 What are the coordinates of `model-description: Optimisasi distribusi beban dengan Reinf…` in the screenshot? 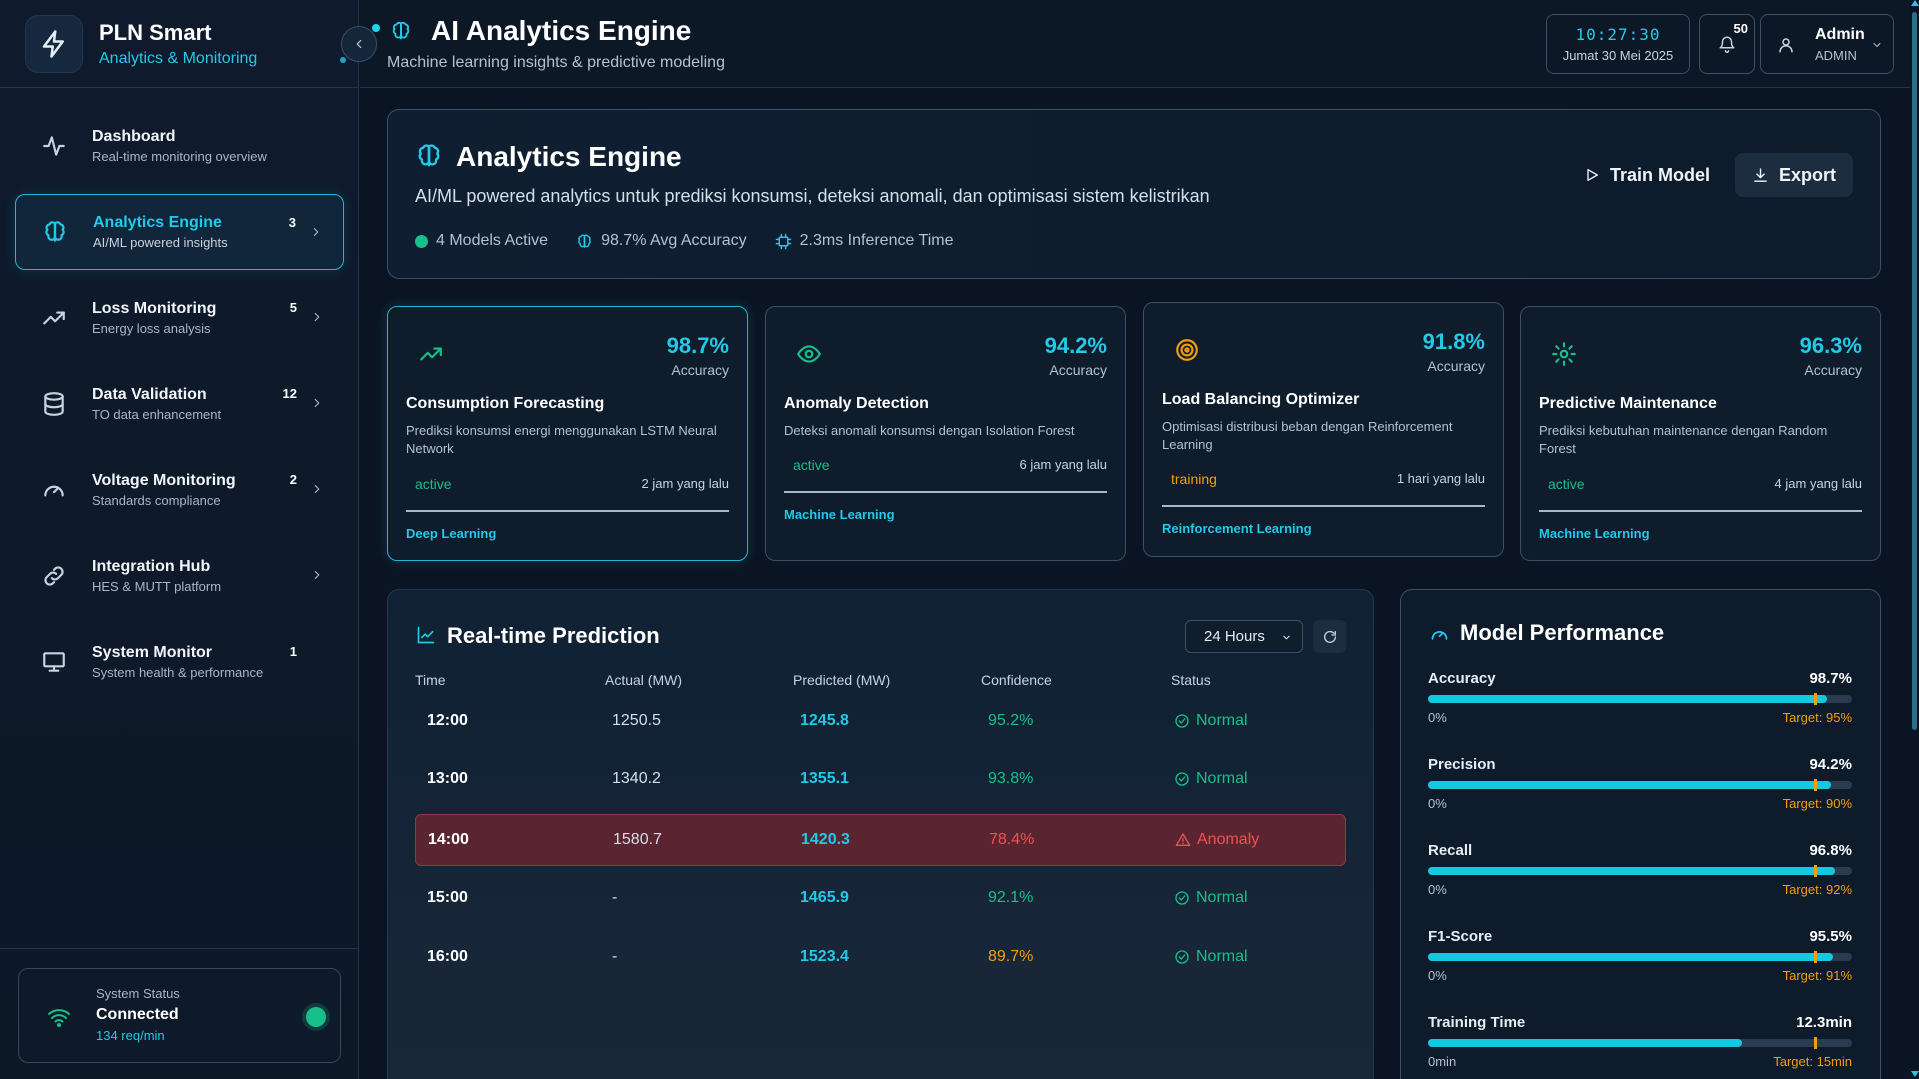 It's located at (1307, 435).